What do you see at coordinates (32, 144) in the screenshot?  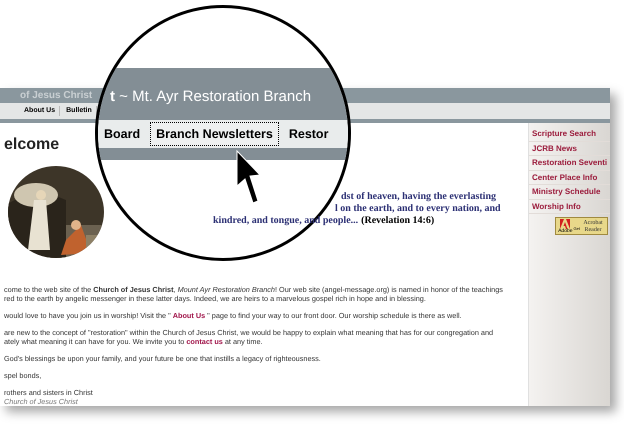 I see `page-heading: elcome` at bounding box center [32, 144].